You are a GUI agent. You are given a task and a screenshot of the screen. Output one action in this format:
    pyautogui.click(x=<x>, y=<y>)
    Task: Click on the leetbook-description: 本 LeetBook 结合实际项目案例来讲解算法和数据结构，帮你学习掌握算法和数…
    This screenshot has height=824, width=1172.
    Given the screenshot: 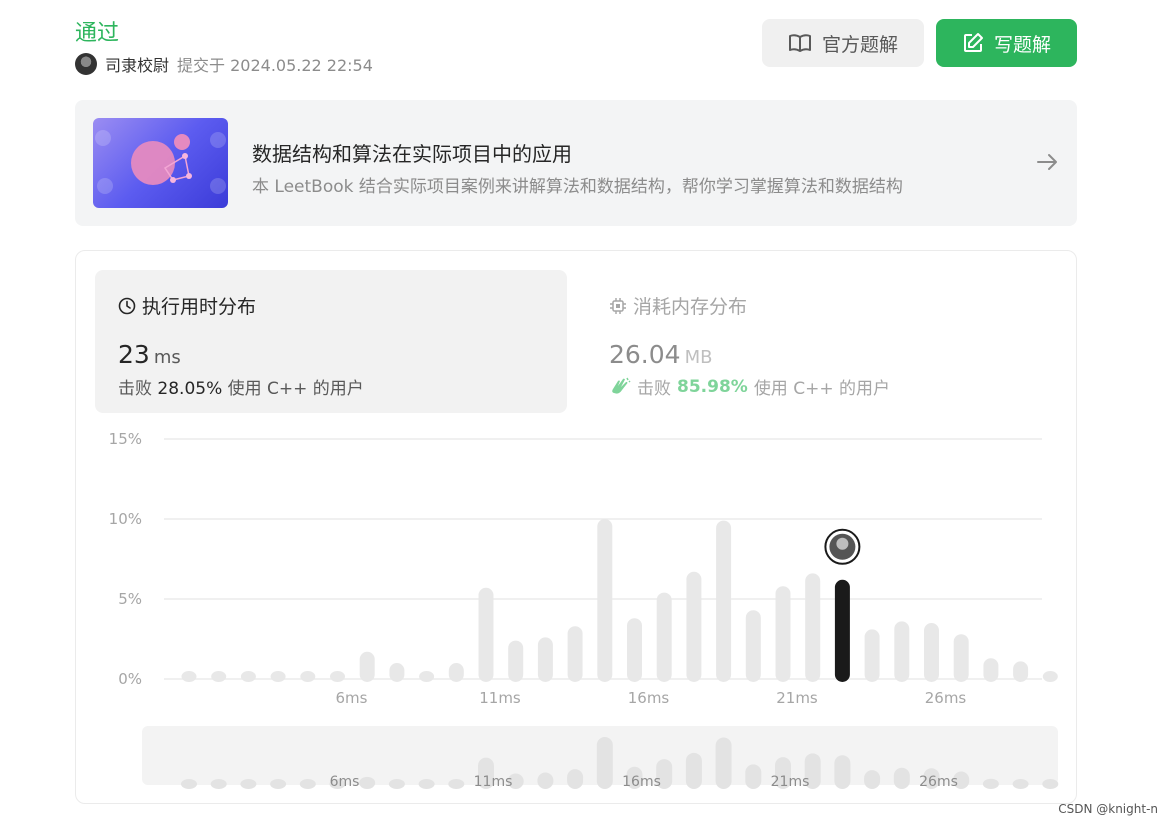 What is the action you would take?
    pyautogui.click(x=577, y=187)
    